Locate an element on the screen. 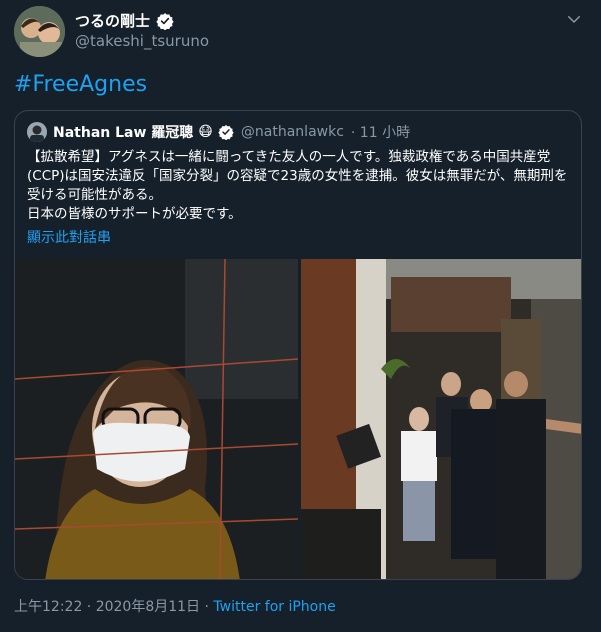 This screenshot has width=601, height=632. quoted-time: · 11 小時 is located at coordinates (380, 133).